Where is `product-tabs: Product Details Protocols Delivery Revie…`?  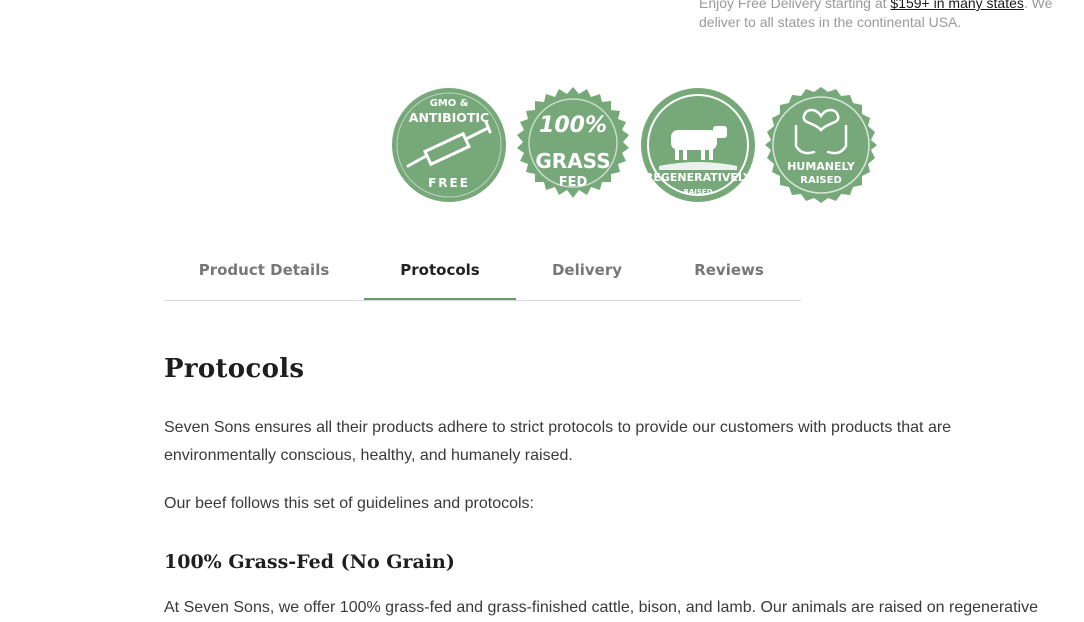 product-tabs: Product Details Protocols Delivery Revie… is located at coordinates (482, 274).